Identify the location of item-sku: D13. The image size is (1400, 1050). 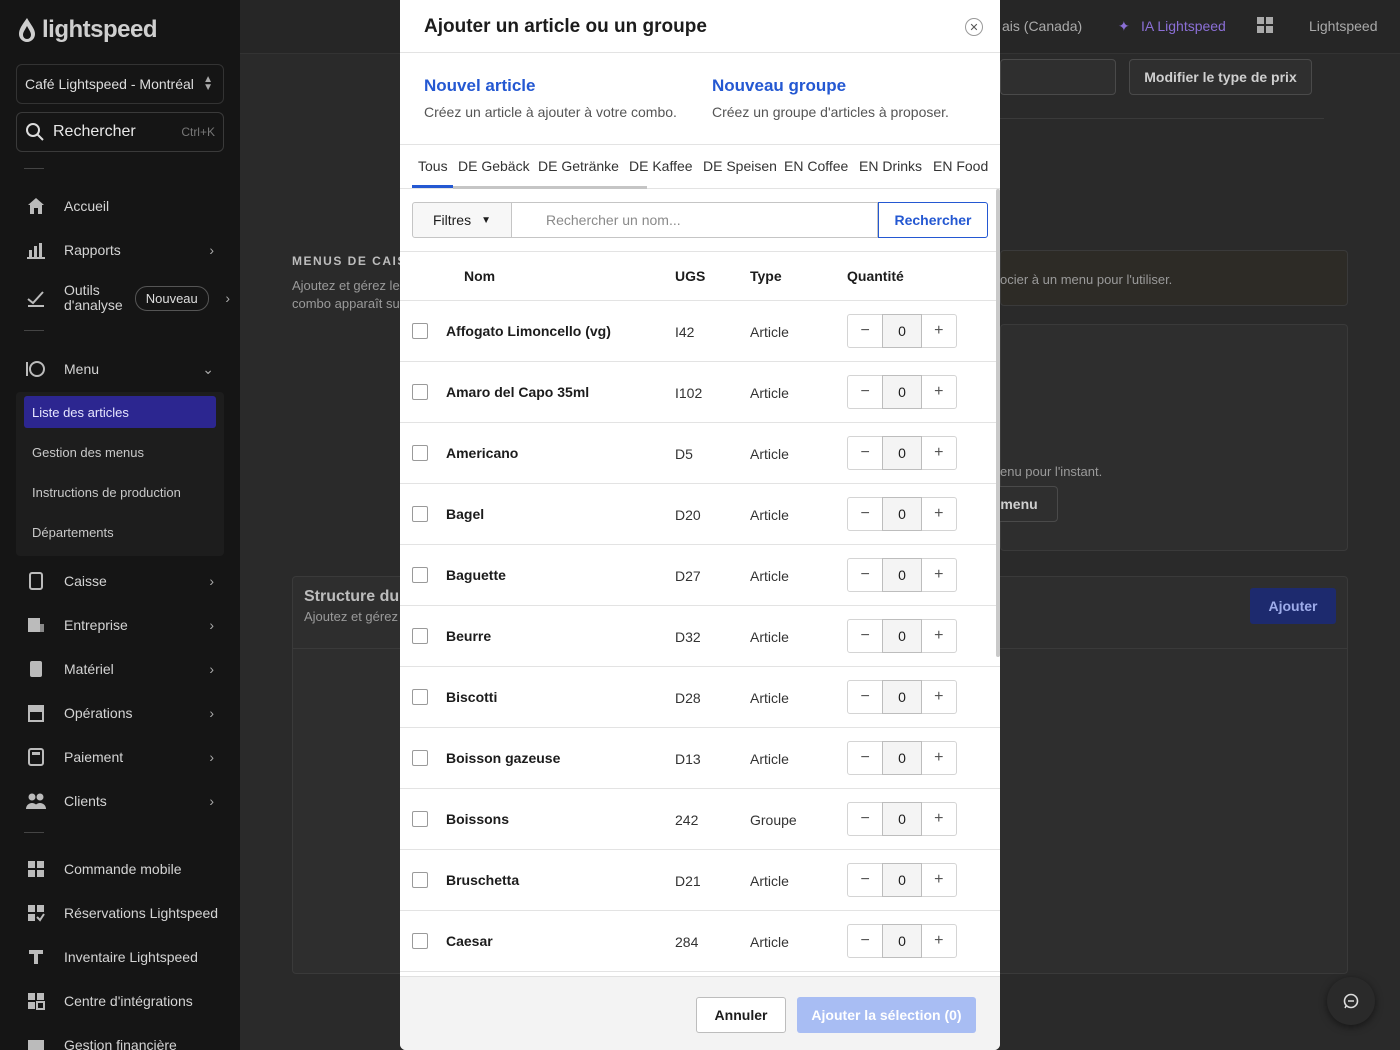
(688, 759).